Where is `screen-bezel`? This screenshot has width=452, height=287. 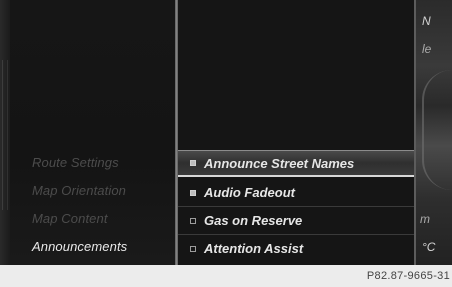
screen-bezel is located at coordinates (5, 132).